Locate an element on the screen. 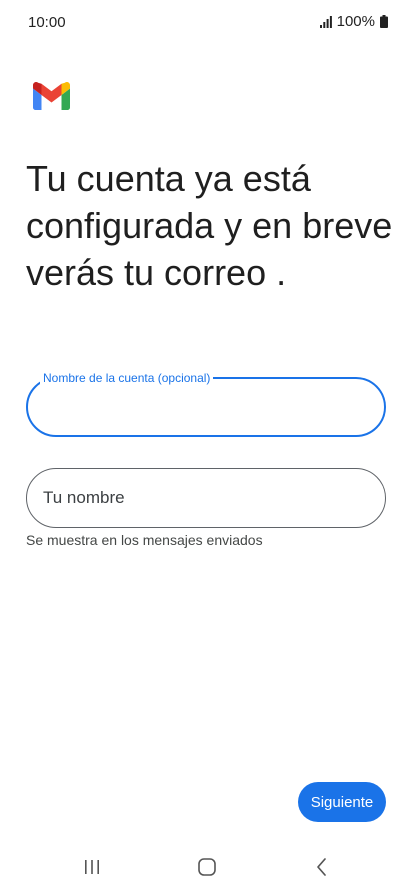  recents-icon is located at coordinates (92, 867).